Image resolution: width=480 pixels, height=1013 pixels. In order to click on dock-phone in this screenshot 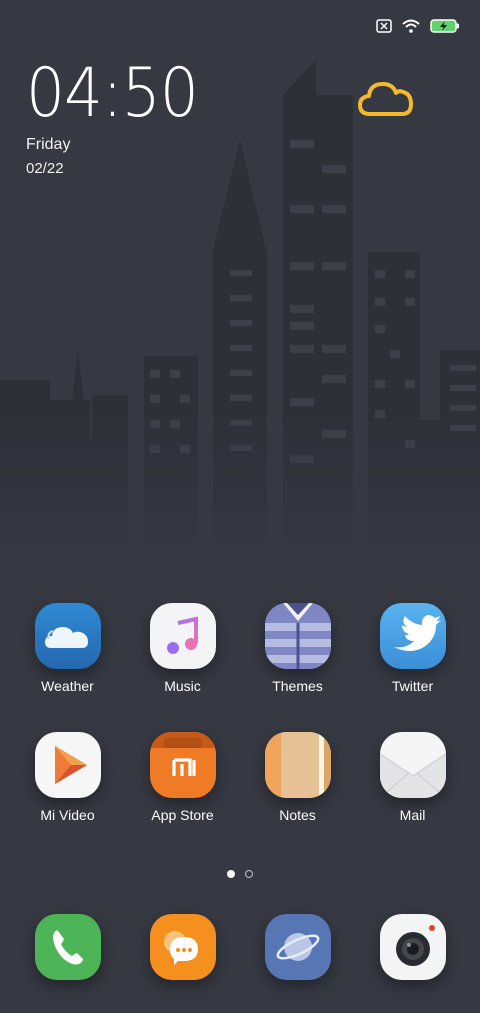, I will do `click(68, 947)`.